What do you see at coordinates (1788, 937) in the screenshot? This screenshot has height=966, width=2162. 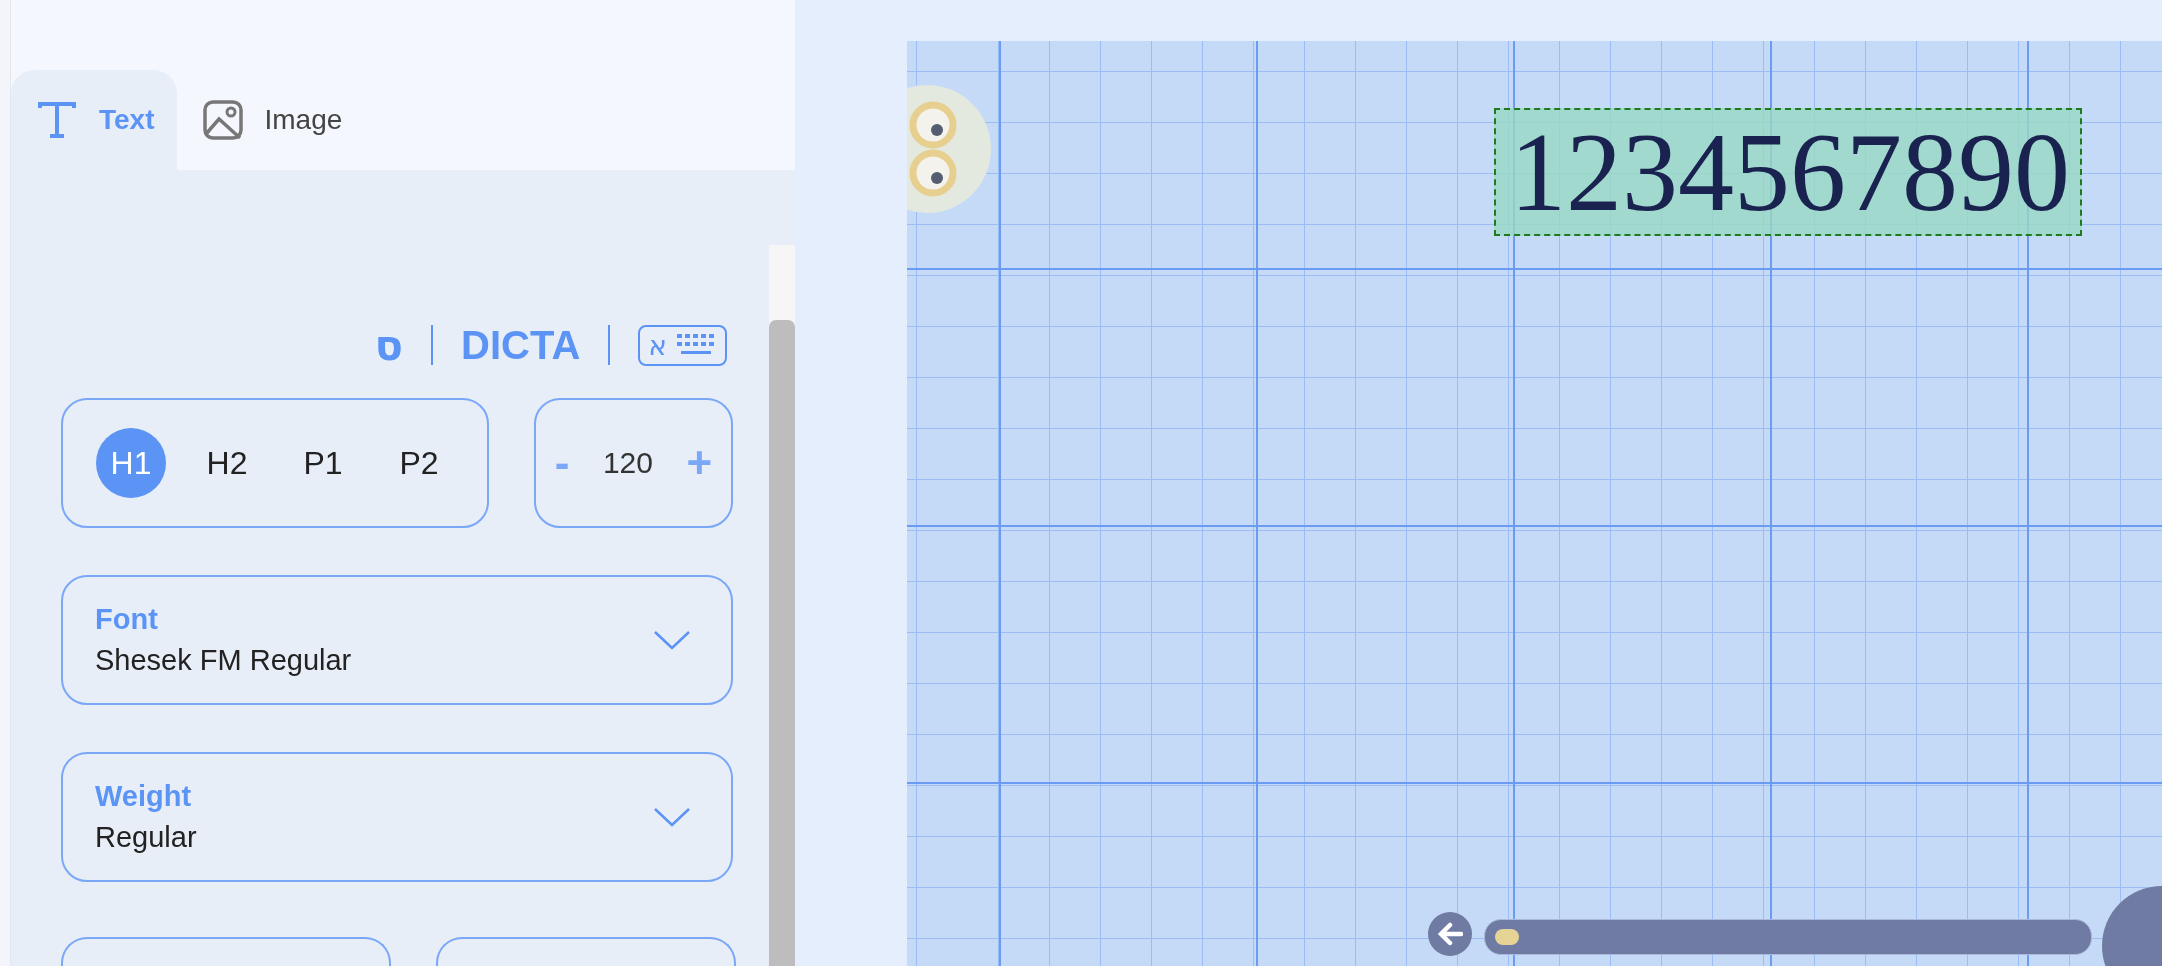 I see `timeline-slider` at bounding box center [1788, 937].